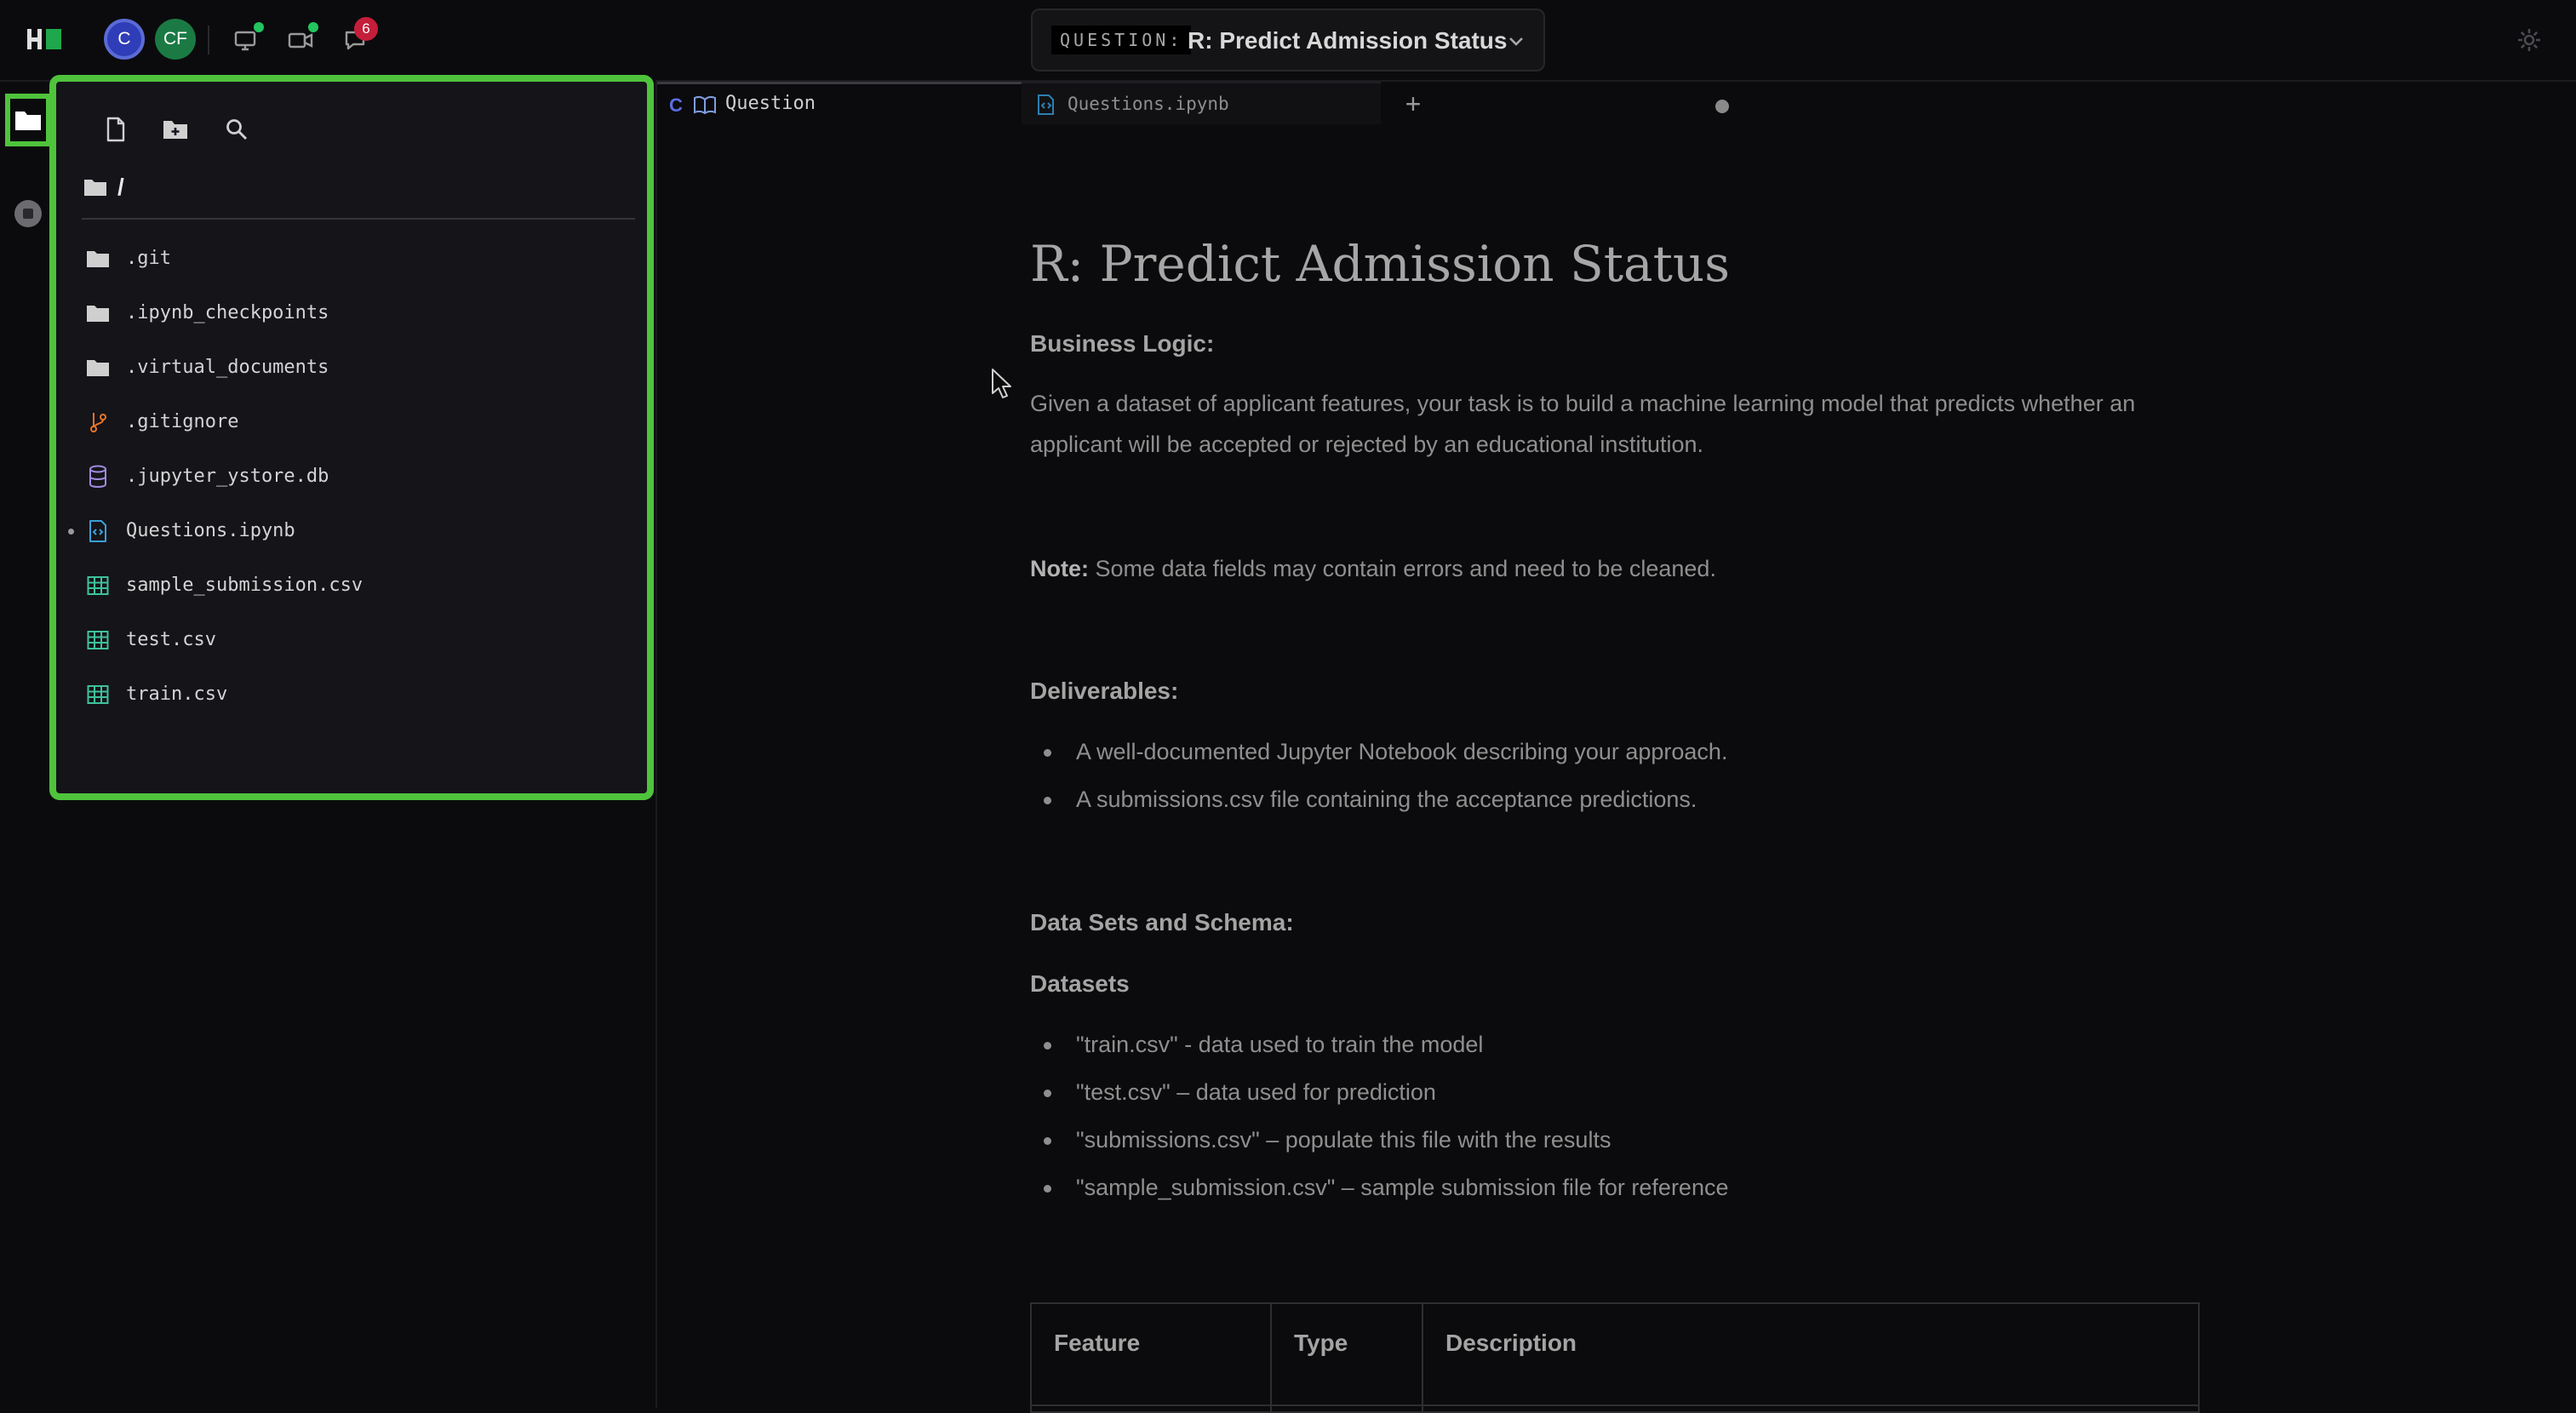 This screenshot has width=2576, height=1413. I want to click on app-logo, so click(46, 40).